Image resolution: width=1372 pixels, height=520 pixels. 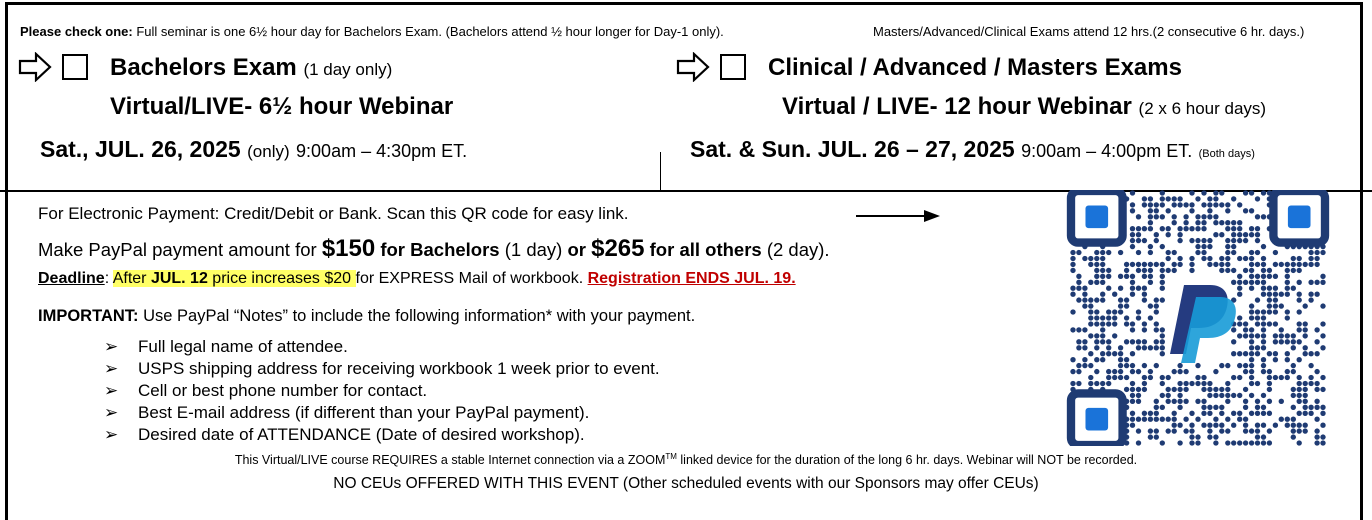 What do you see at coordinates (75, 67) in the screenshot?
I see `bachelors-checkbox` at bounding box center [75, 67].